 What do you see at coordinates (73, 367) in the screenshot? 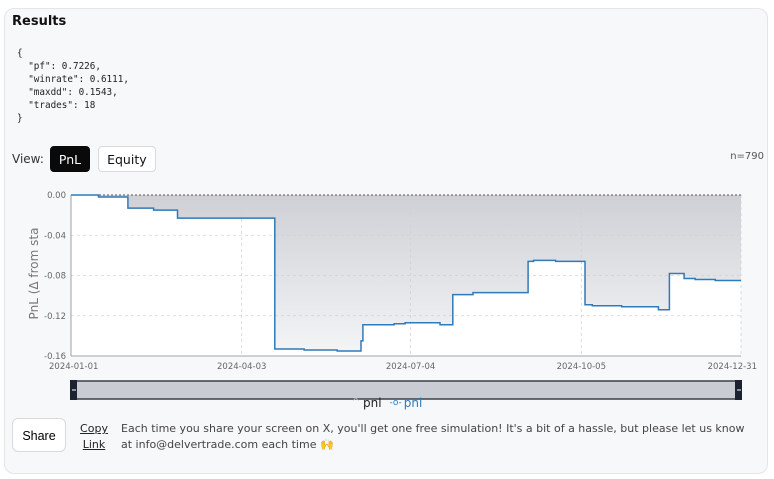
I see `x-tick-label: 2024-01-01` at bounding box center [73, 367].